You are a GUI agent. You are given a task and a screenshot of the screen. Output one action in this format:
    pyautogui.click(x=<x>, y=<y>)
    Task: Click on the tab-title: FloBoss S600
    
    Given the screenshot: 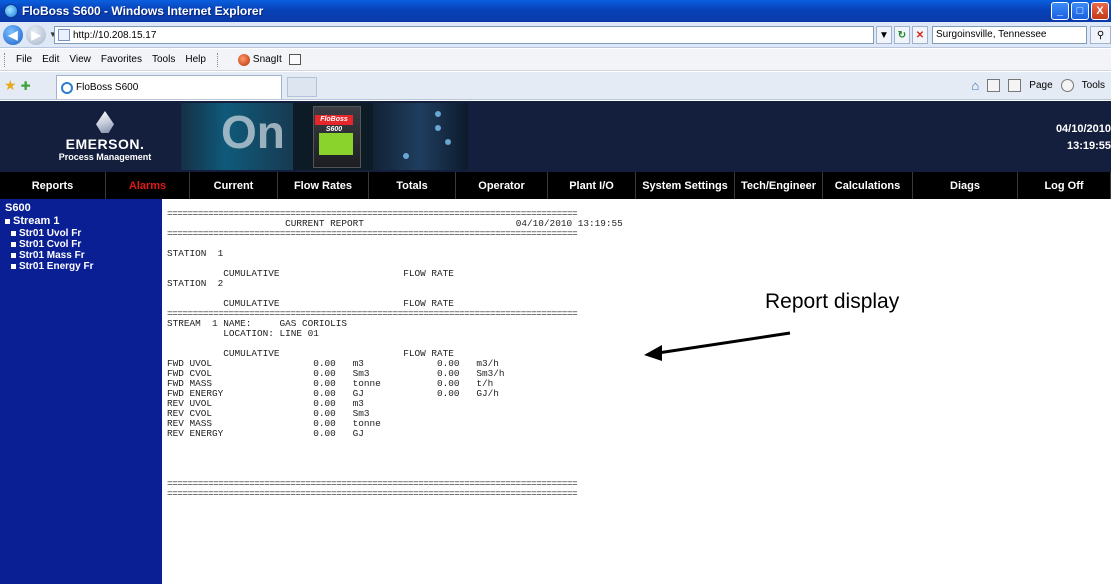 What is the action you would take?
    pyautogui.click(x=107, y=87)
    